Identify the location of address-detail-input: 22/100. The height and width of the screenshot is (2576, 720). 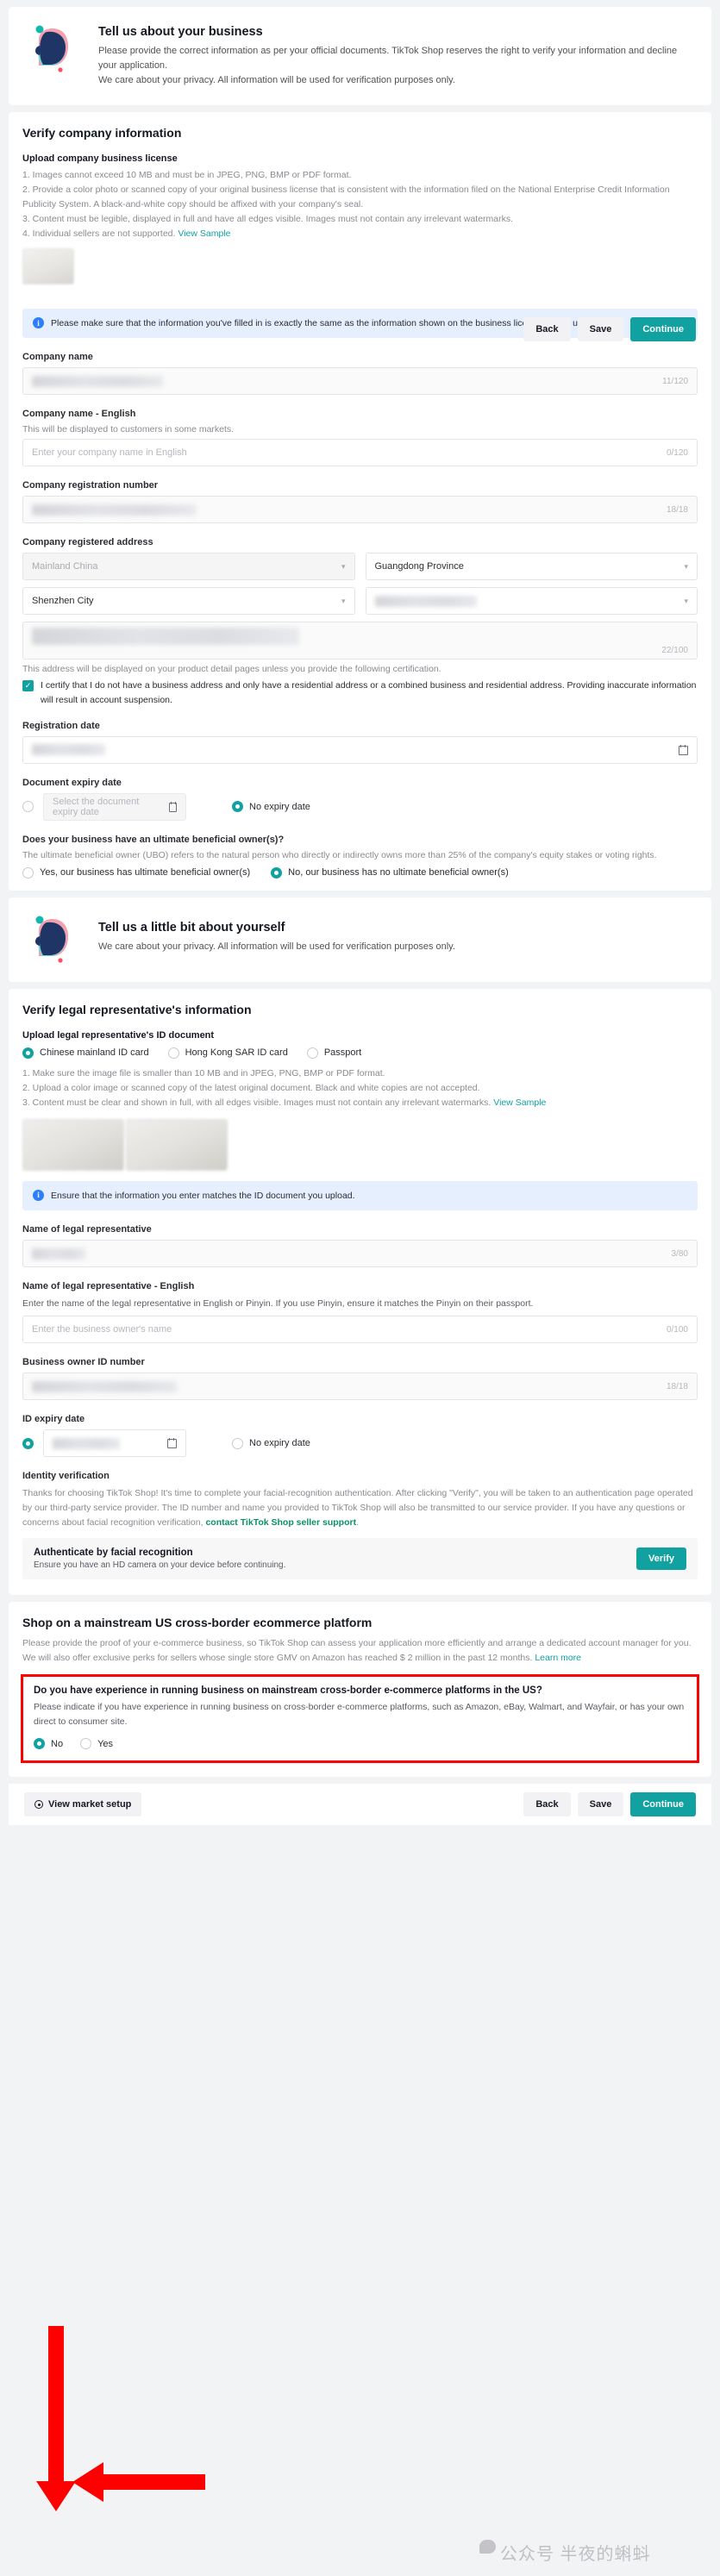
(360, 641).